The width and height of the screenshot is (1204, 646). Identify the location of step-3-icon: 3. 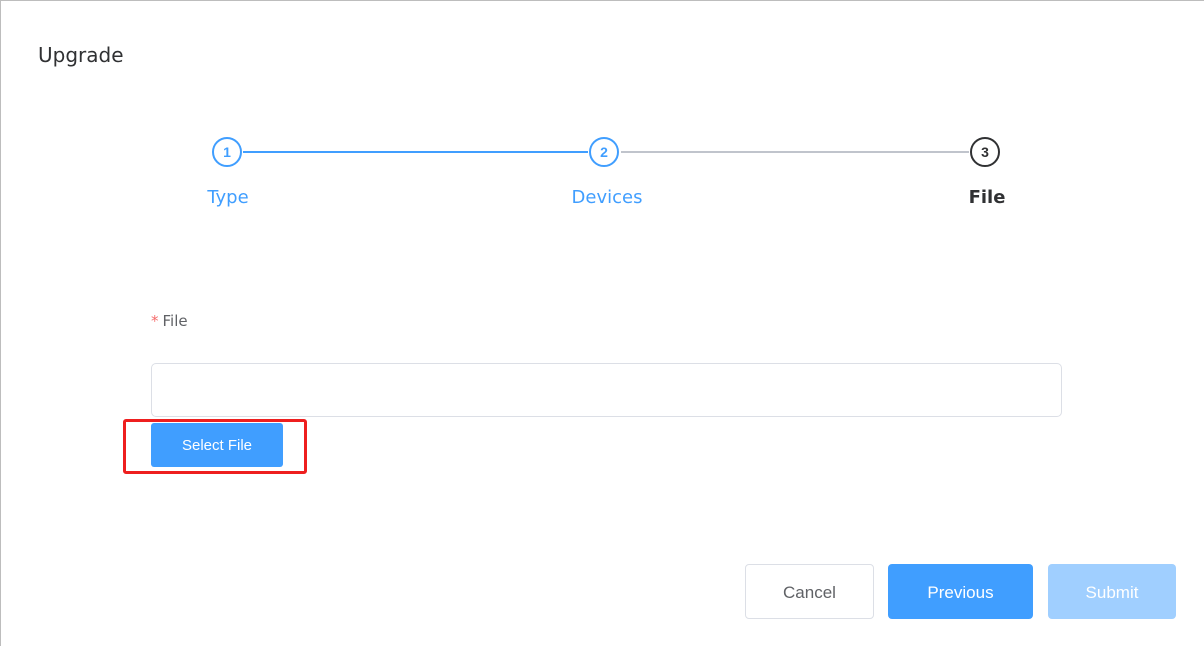
(985, 152).